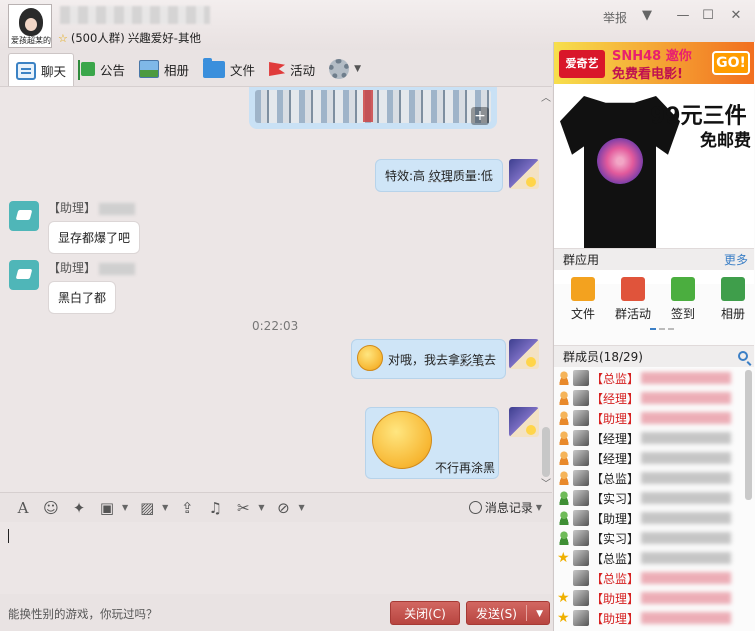  Describe the element at coordinates (51, 508) in the screenshot. I see `emoji-icon: ☺` at that location.